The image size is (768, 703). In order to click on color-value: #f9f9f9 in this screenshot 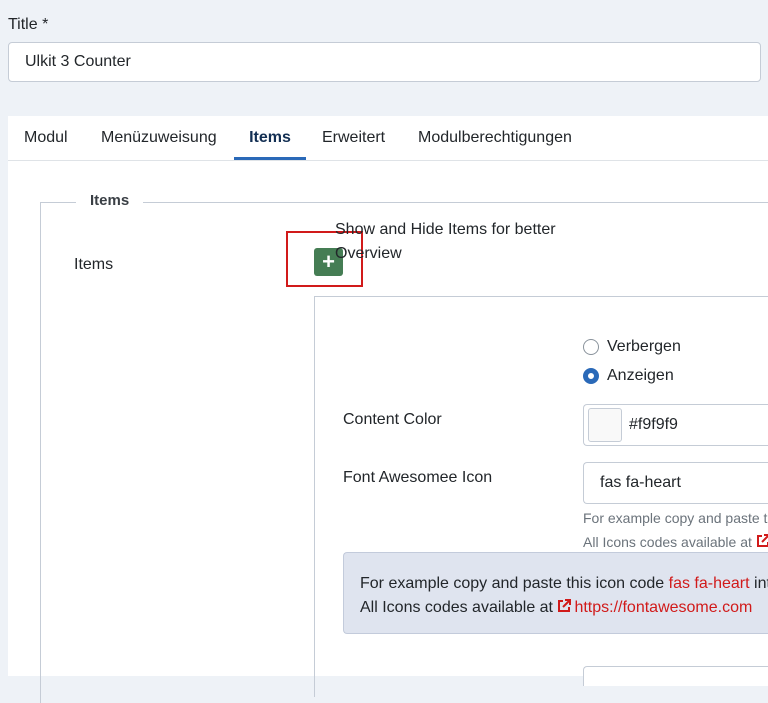, I will do `click(653, 424)`.